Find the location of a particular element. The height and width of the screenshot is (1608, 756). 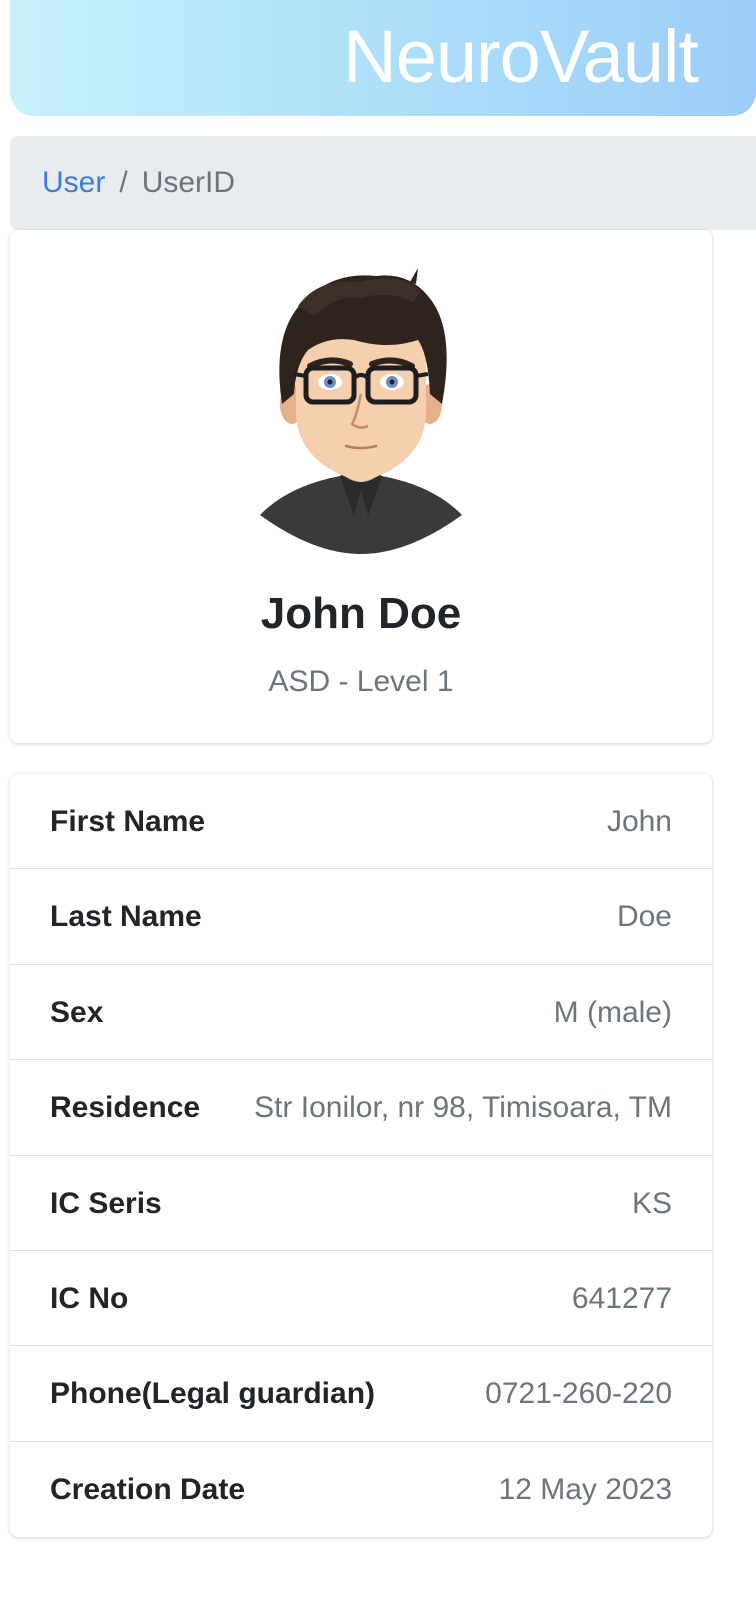

detail-label: First Name is located at coordinates (128, 821).